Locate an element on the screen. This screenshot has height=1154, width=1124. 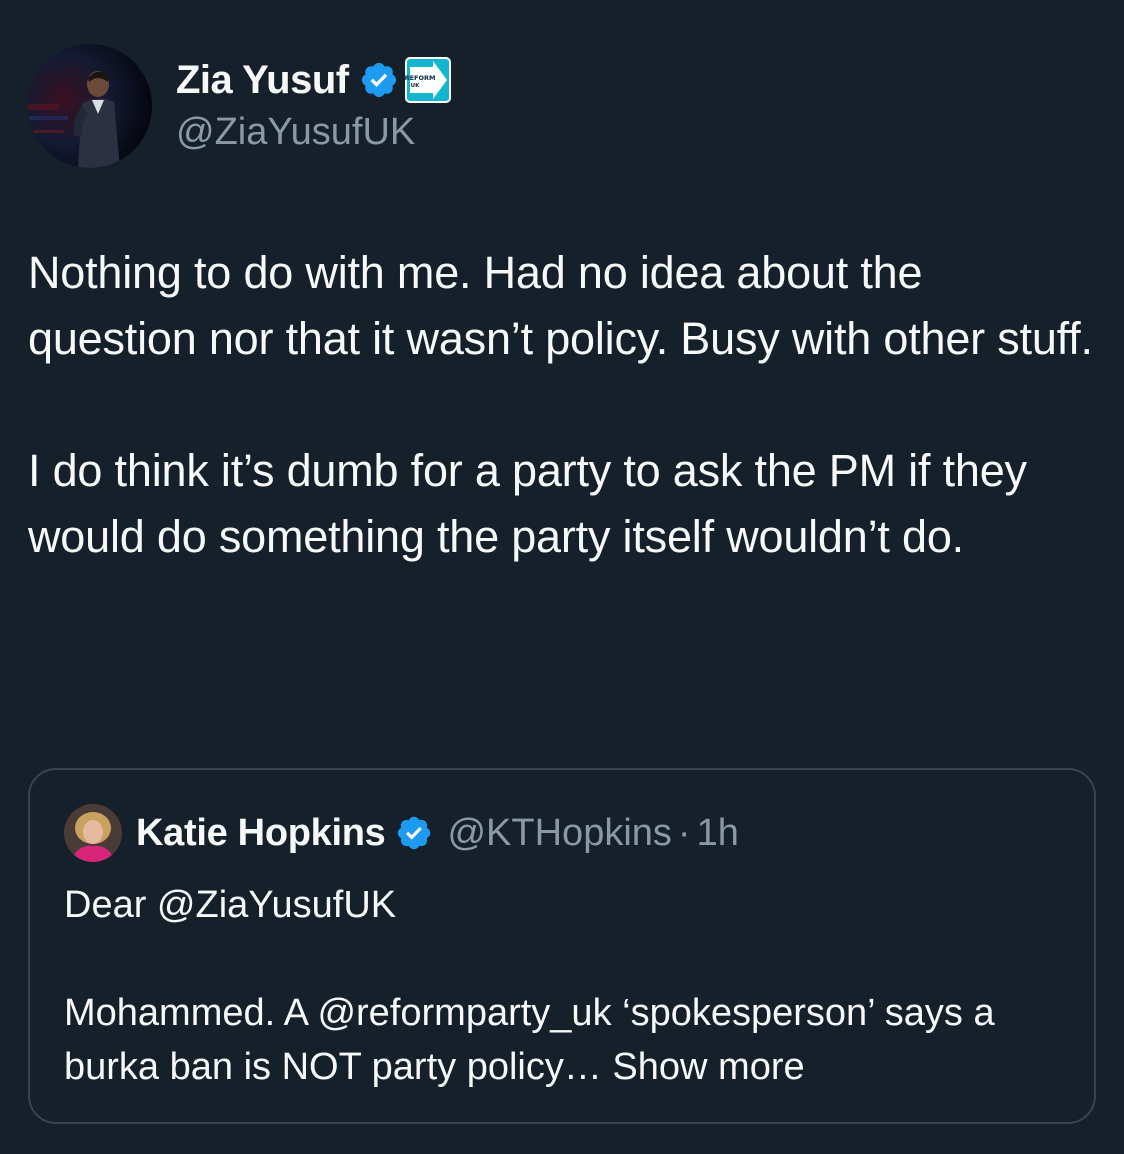
author-avatar-image is located at coordinates (90, 106).